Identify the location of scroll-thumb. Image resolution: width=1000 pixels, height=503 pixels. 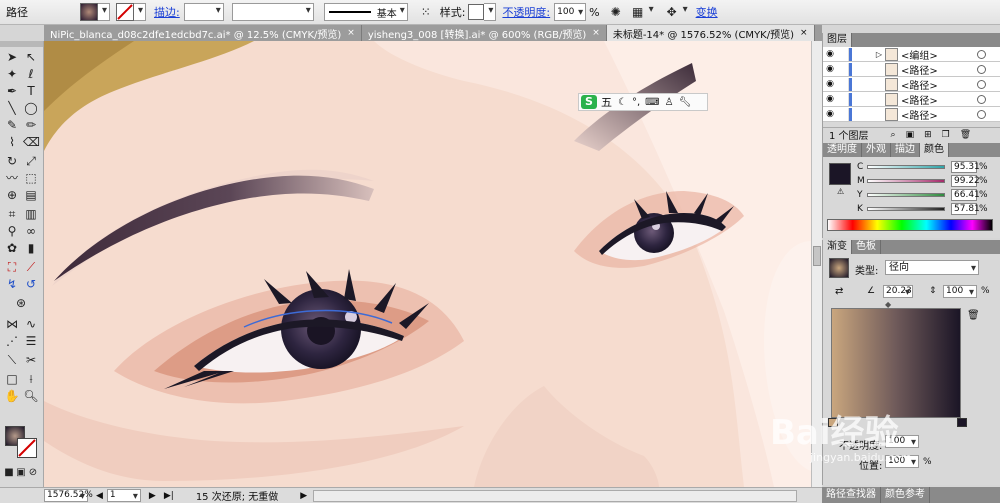
(817, 256).